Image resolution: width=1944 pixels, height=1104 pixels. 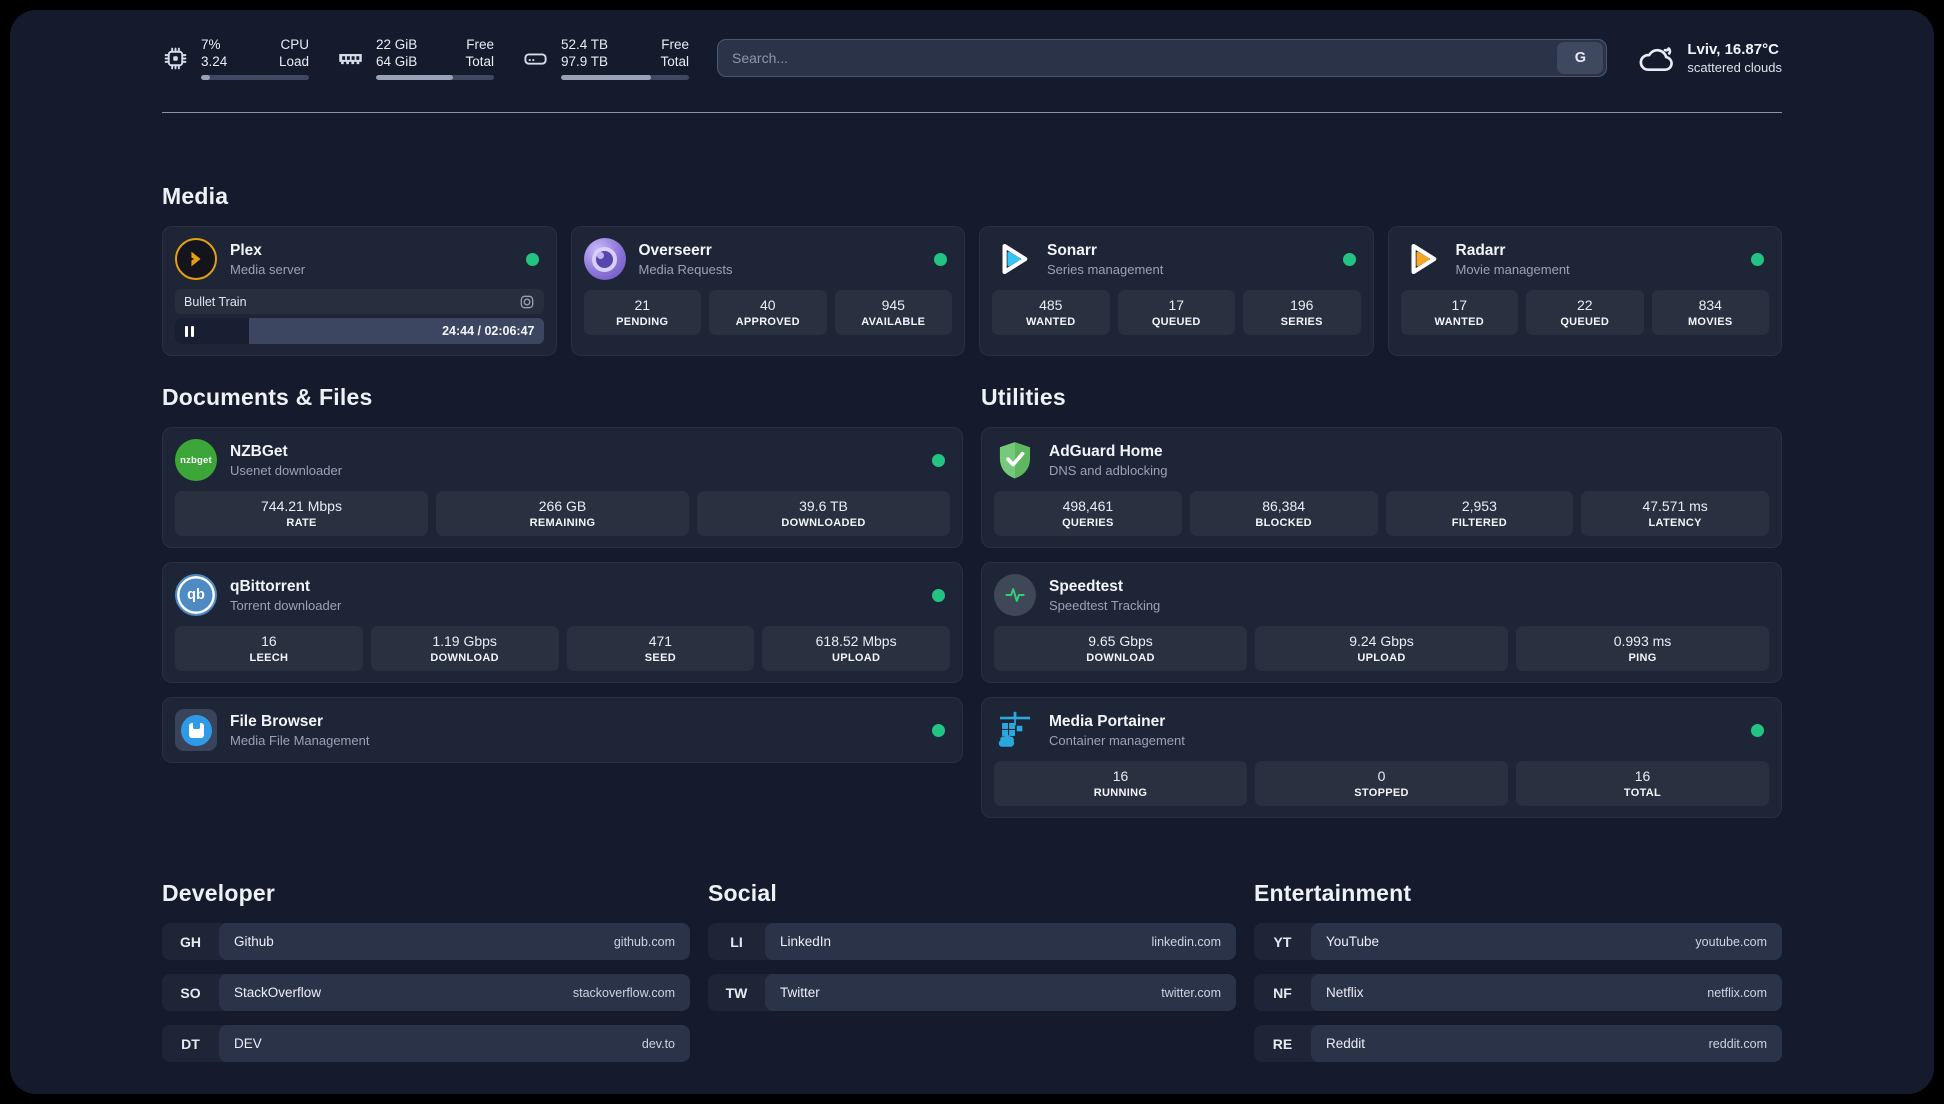 I want to click on adguard-shield-icon, so click(x=1015, y=460).